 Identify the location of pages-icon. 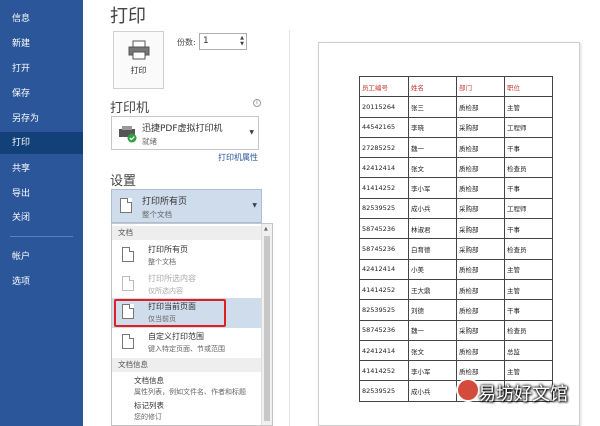
(126, 205).